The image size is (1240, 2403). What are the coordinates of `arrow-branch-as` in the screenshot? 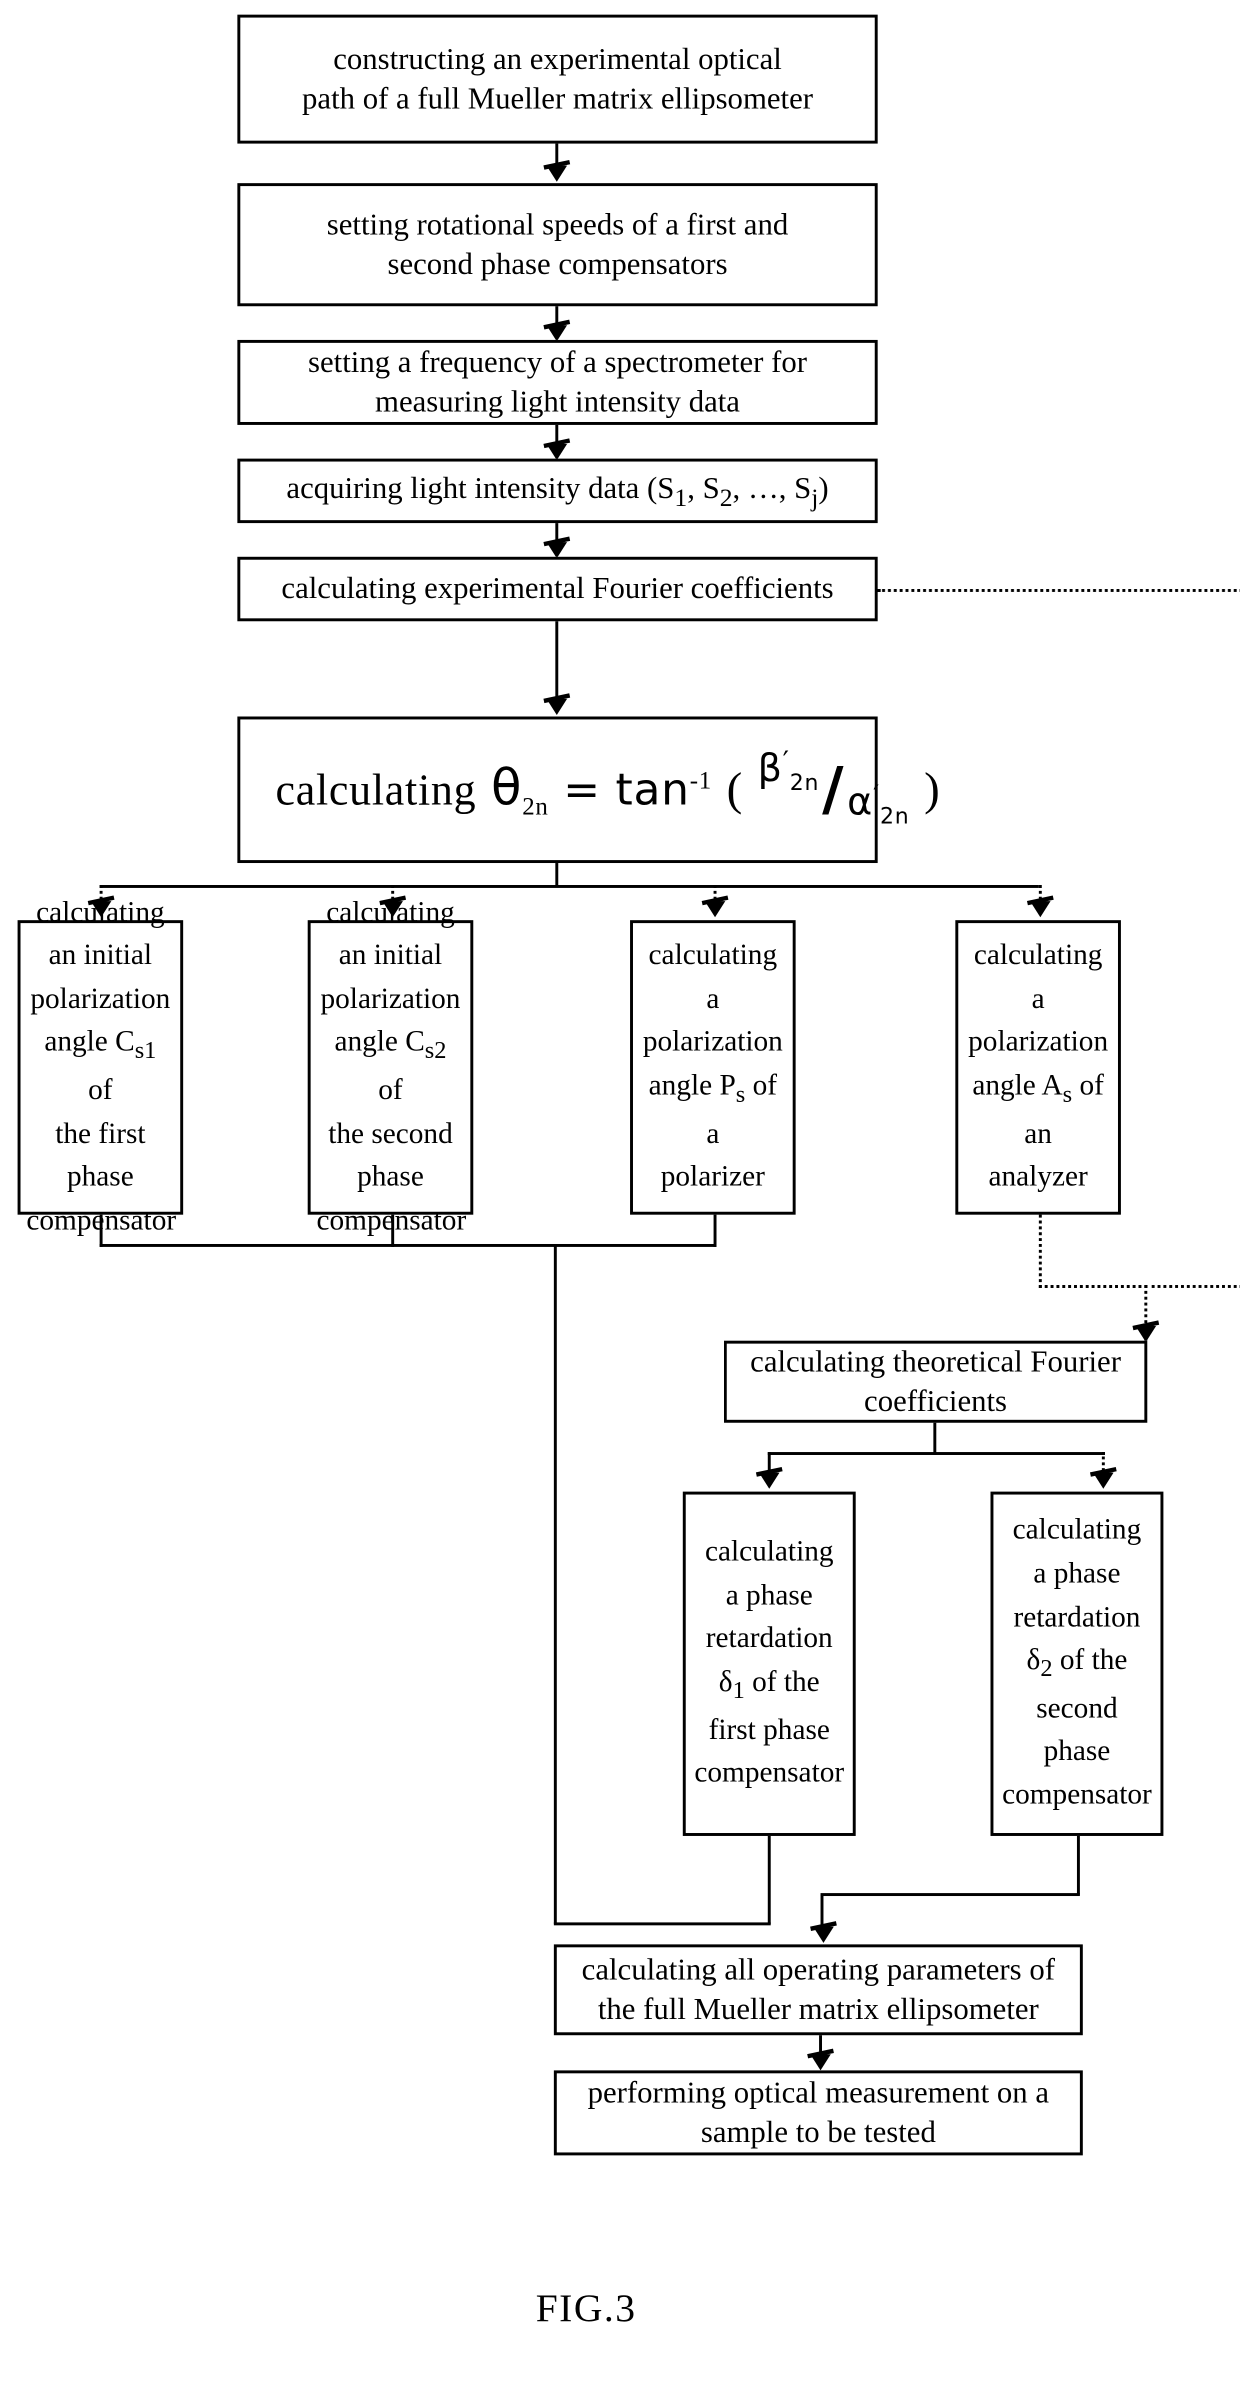 It's located at (1040, 909).